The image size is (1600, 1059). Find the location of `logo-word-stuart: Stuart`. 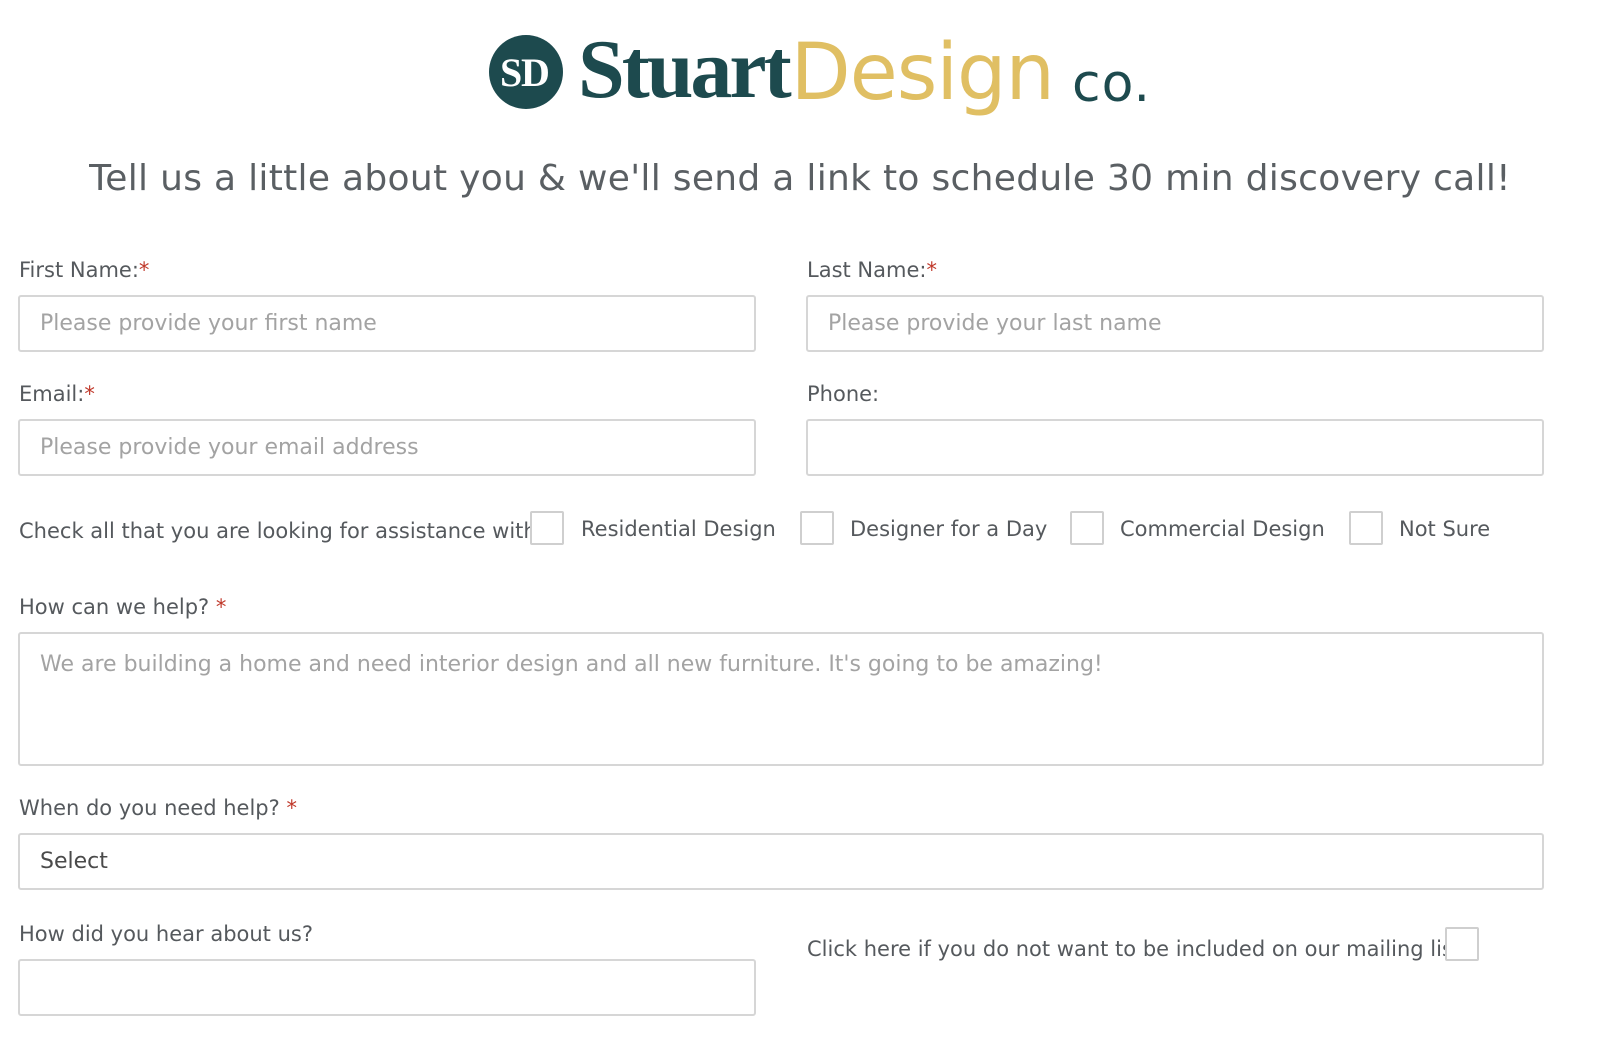

logo-word-stuart: Stuart is located at coordinates (685, 69).